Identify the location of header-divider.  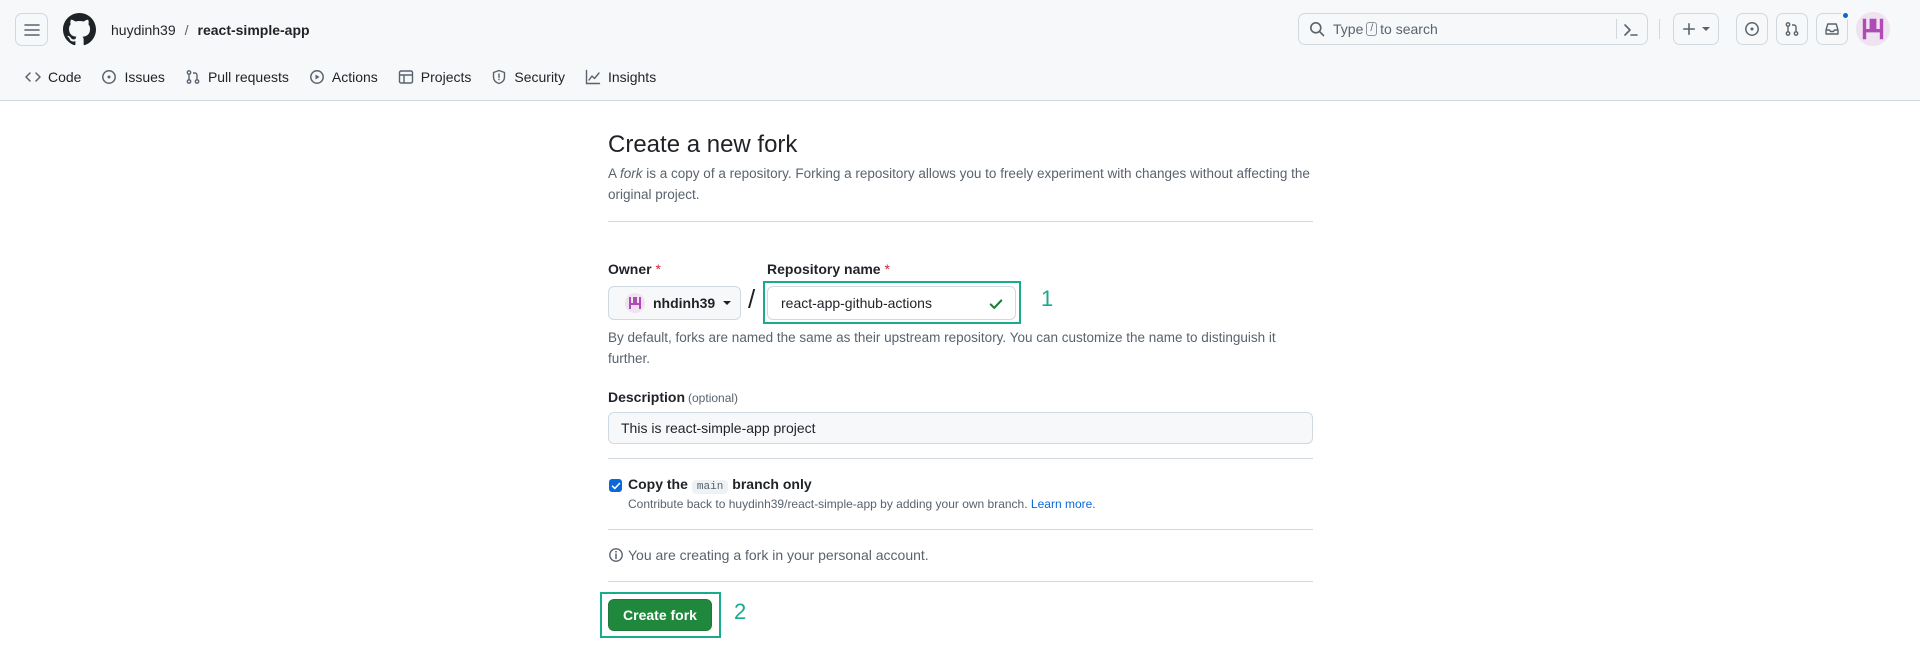
(1659, 29).